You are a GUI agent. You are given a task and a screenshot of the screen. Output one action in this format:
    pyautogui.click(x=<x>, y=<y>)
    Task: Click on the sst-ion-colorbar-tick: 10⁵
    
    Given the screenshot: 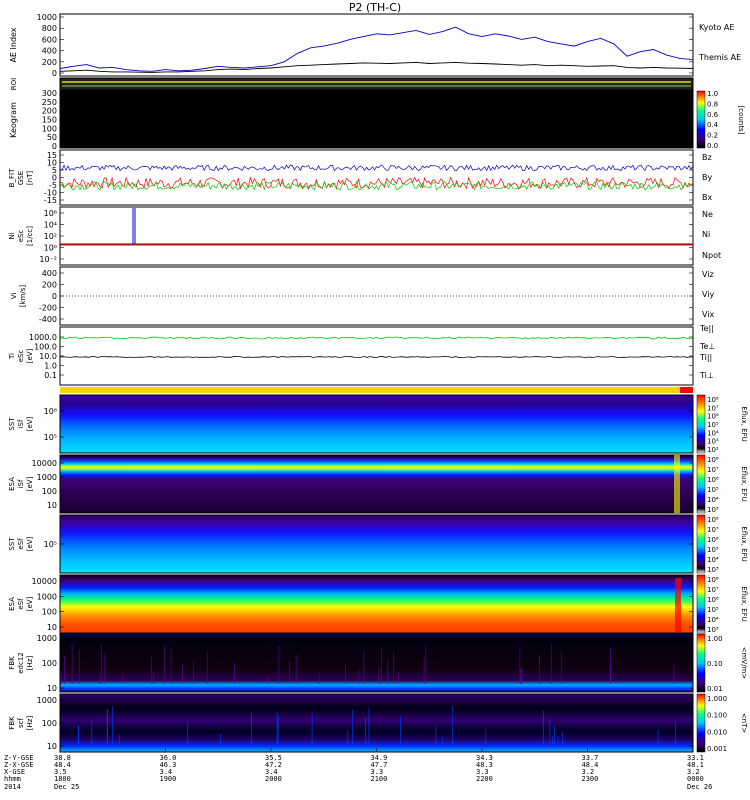 What is the action you would take?
    pyautogui.click(x=713, y=425)
    